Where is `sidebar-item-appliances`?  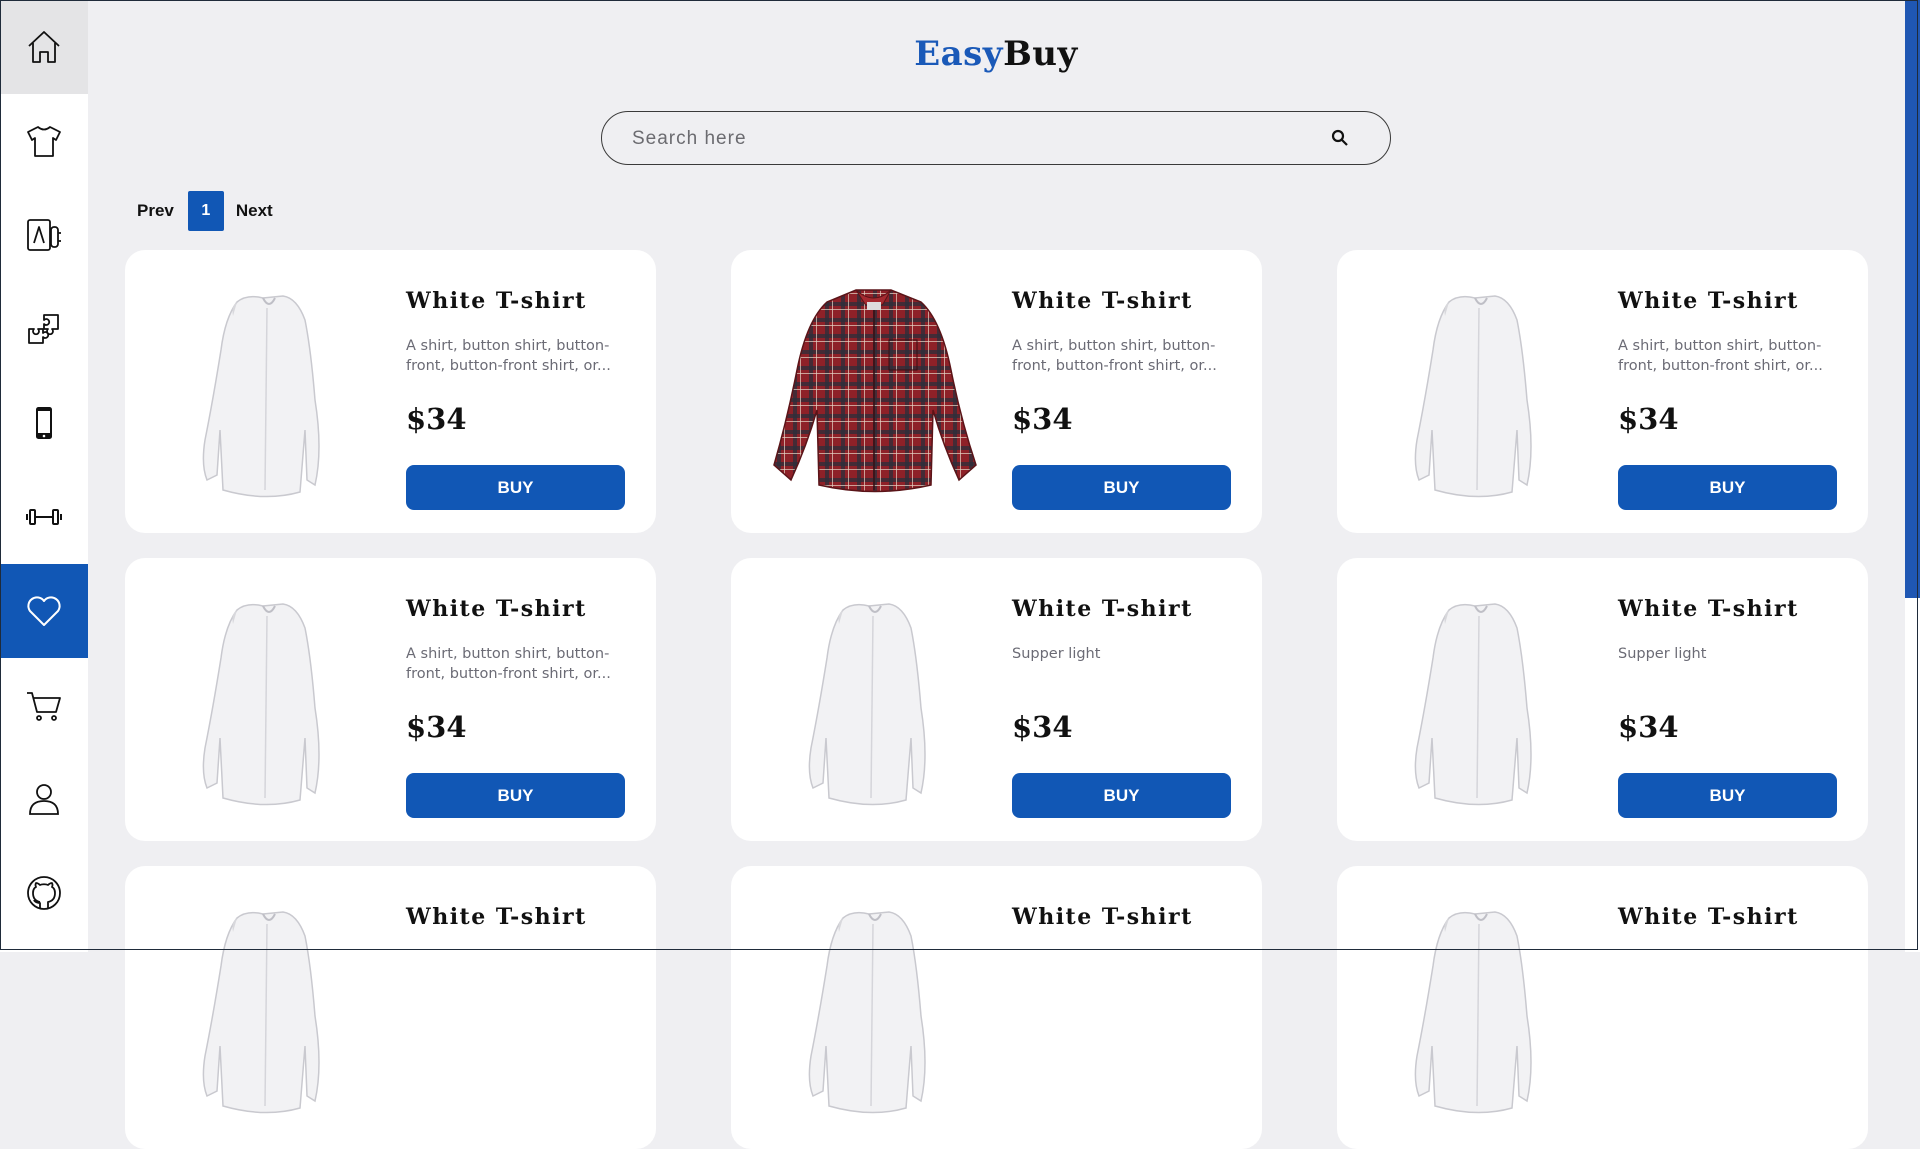 sidebar-item-appliances is located at coordinates (44, 235).